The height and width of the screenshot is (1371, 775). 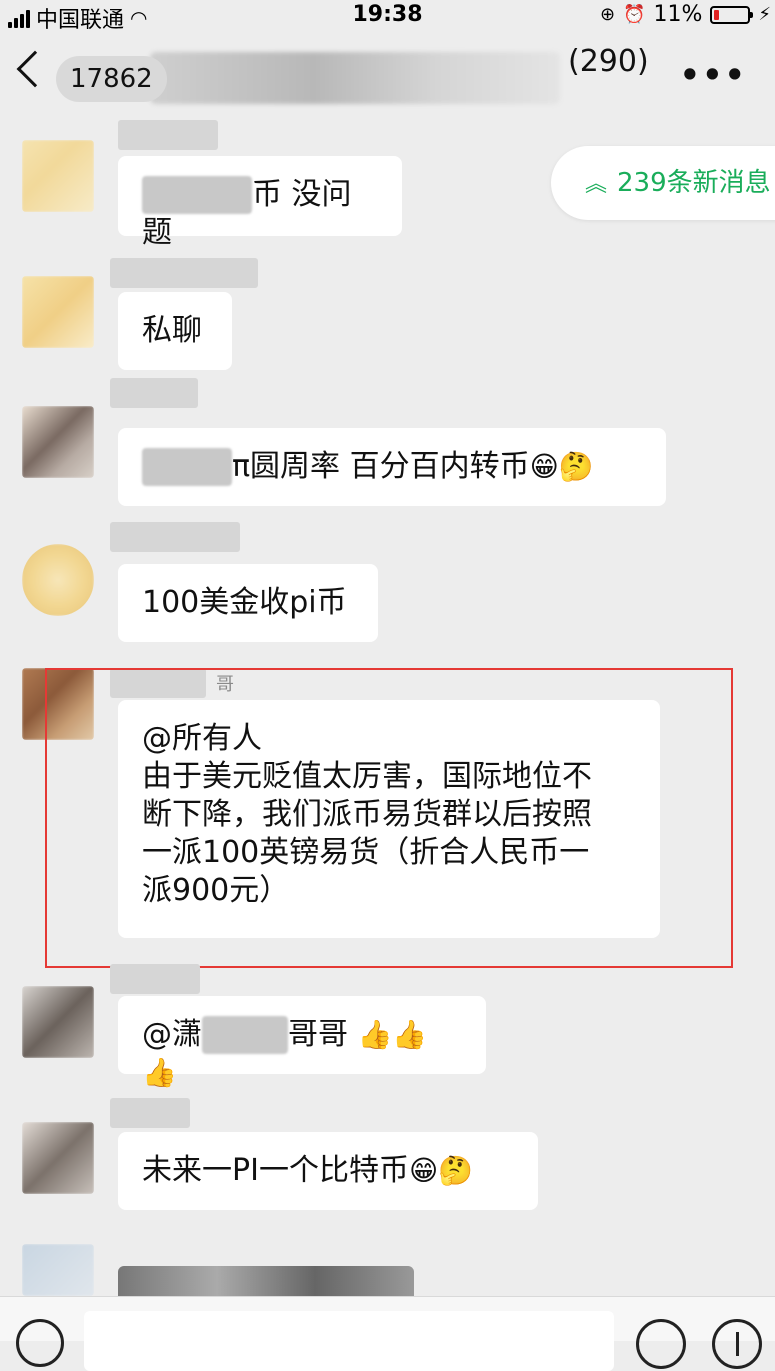 What do you see at coordinates (387, 17) in the screenshot?
I see `status-bar: 中国联通 ◠ 19:38 ⊕ ⏰ 11% ⚡` at bounding box center [387, 17].